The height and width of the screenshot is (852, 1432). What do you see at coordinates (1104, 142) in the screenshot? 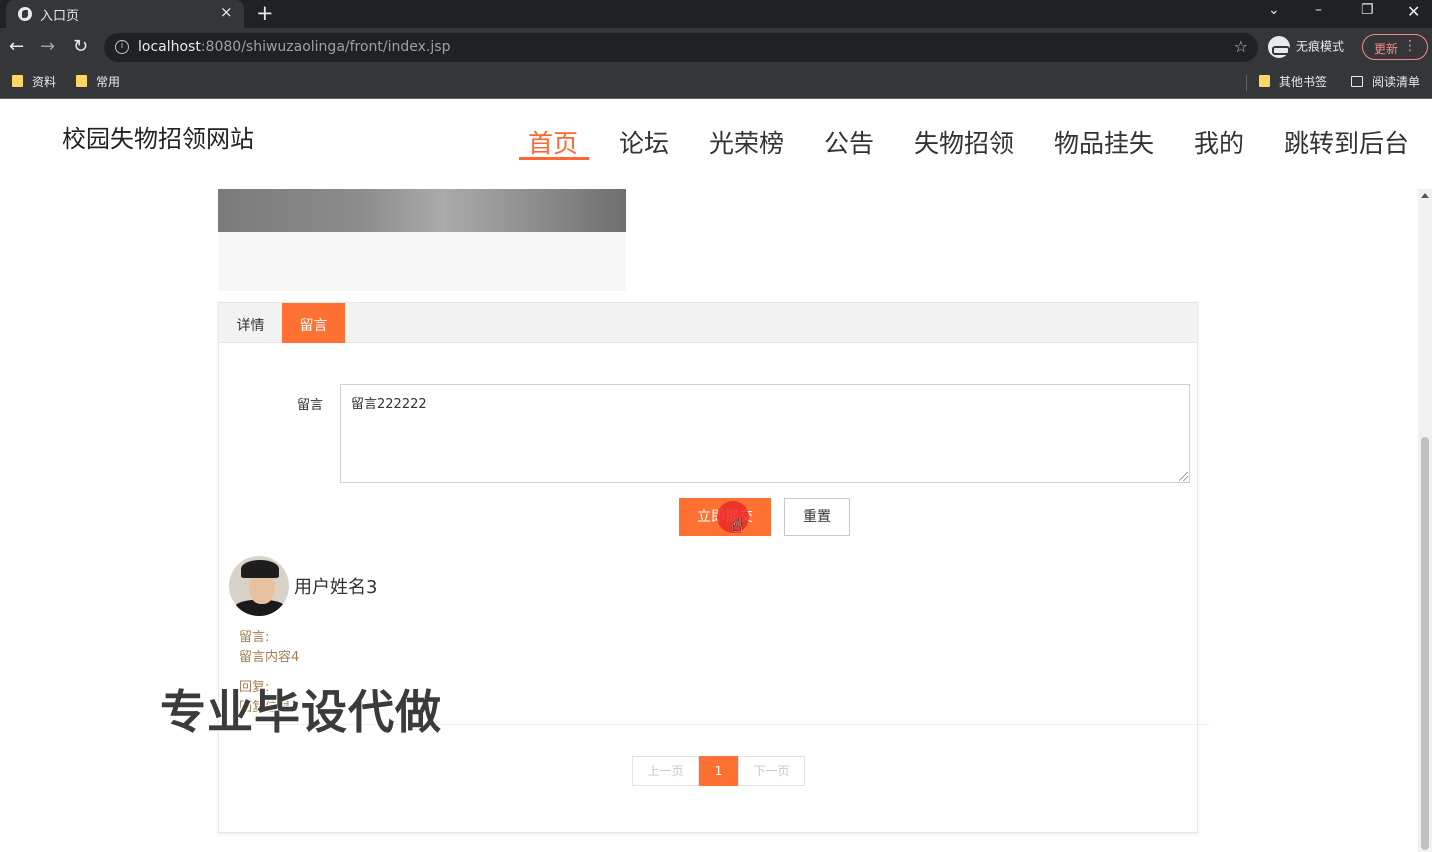
I see `nav-lost-report: 物品挂失` at bounding box center [1104, 142].